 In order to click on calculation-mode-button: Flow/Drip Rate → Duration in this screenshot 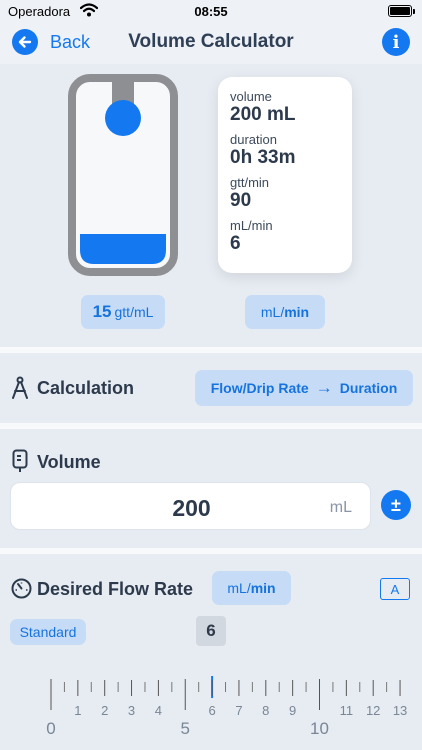, I will do `click(304, 388)`.